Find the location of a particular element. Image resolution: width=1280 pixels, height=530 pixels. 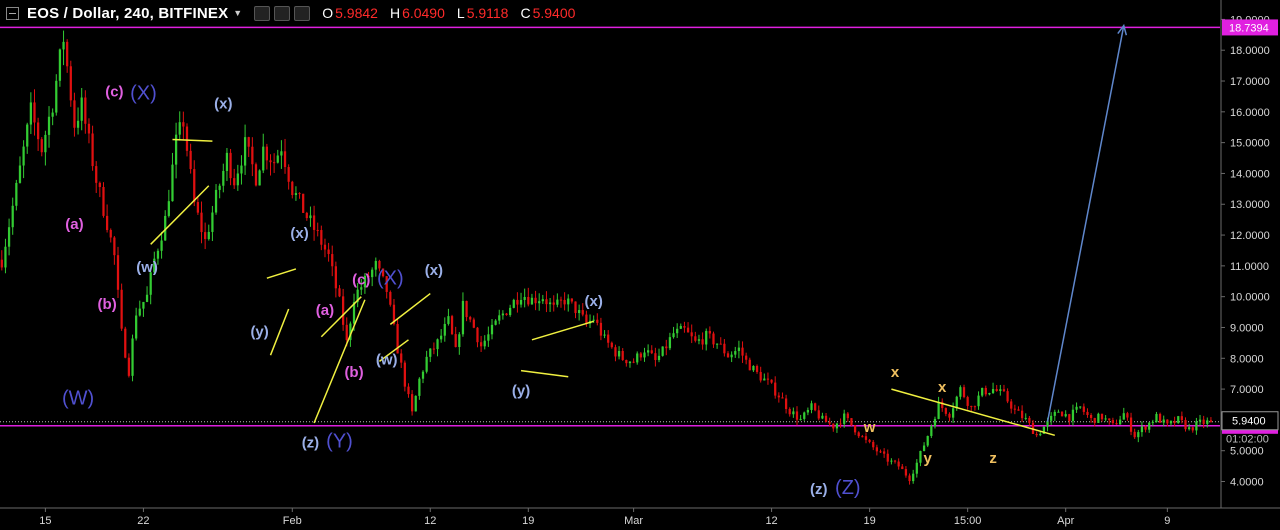

chevron-down-icon: ▼ is located at coordinates (237, 13).